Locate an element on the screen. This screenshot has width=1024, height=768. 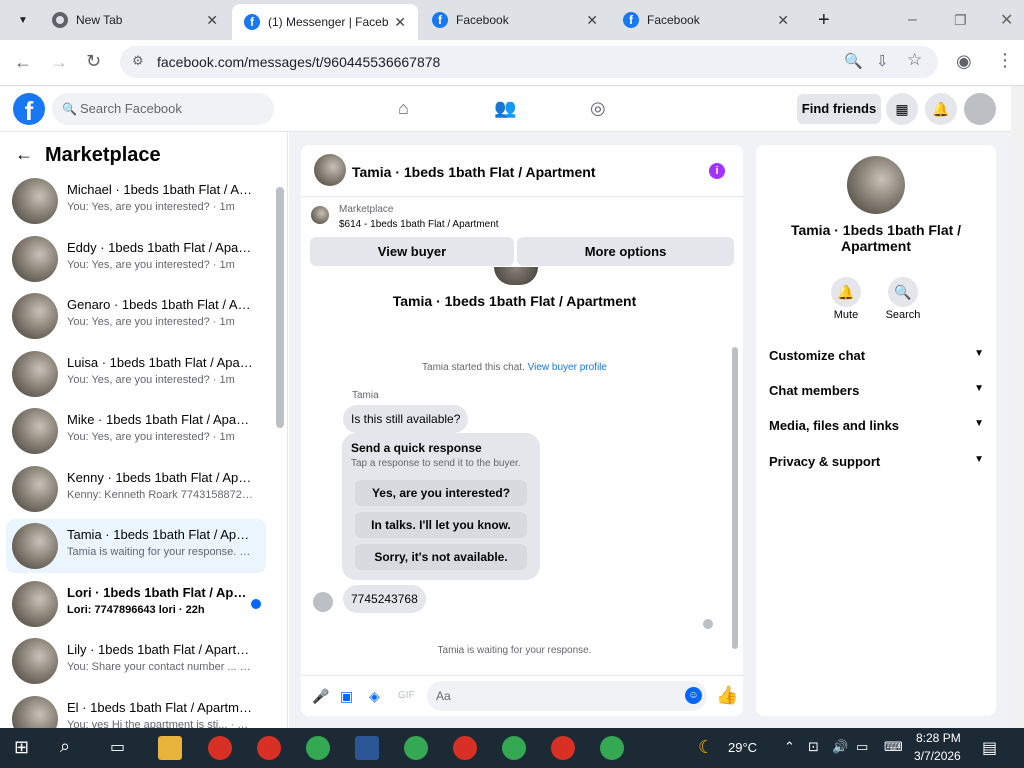
mute-bell-icon: 🔔 is located at coordinates (846, 292).